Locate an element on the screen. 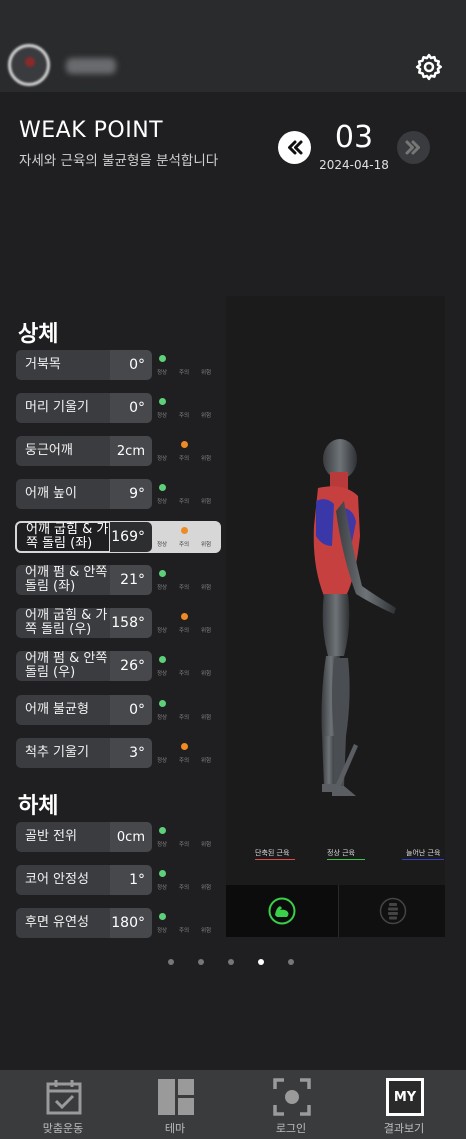 The height and width of the screenshot is (1139, 466). legend-lengthened-muscle: 늘어난 근육 is located at coordinates (423, 853).